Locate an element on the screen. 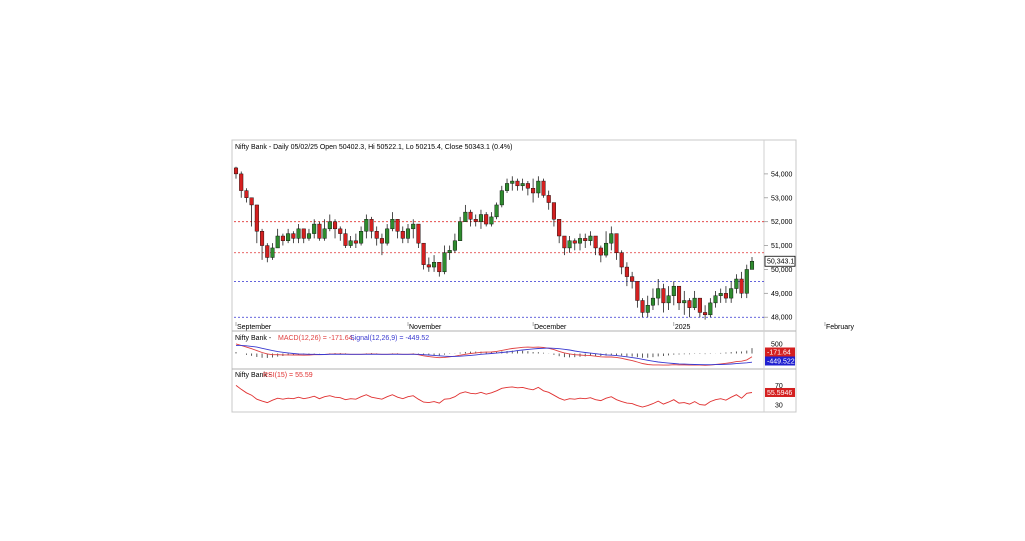  date-label: 2025 is located at coordinates (683, 327).